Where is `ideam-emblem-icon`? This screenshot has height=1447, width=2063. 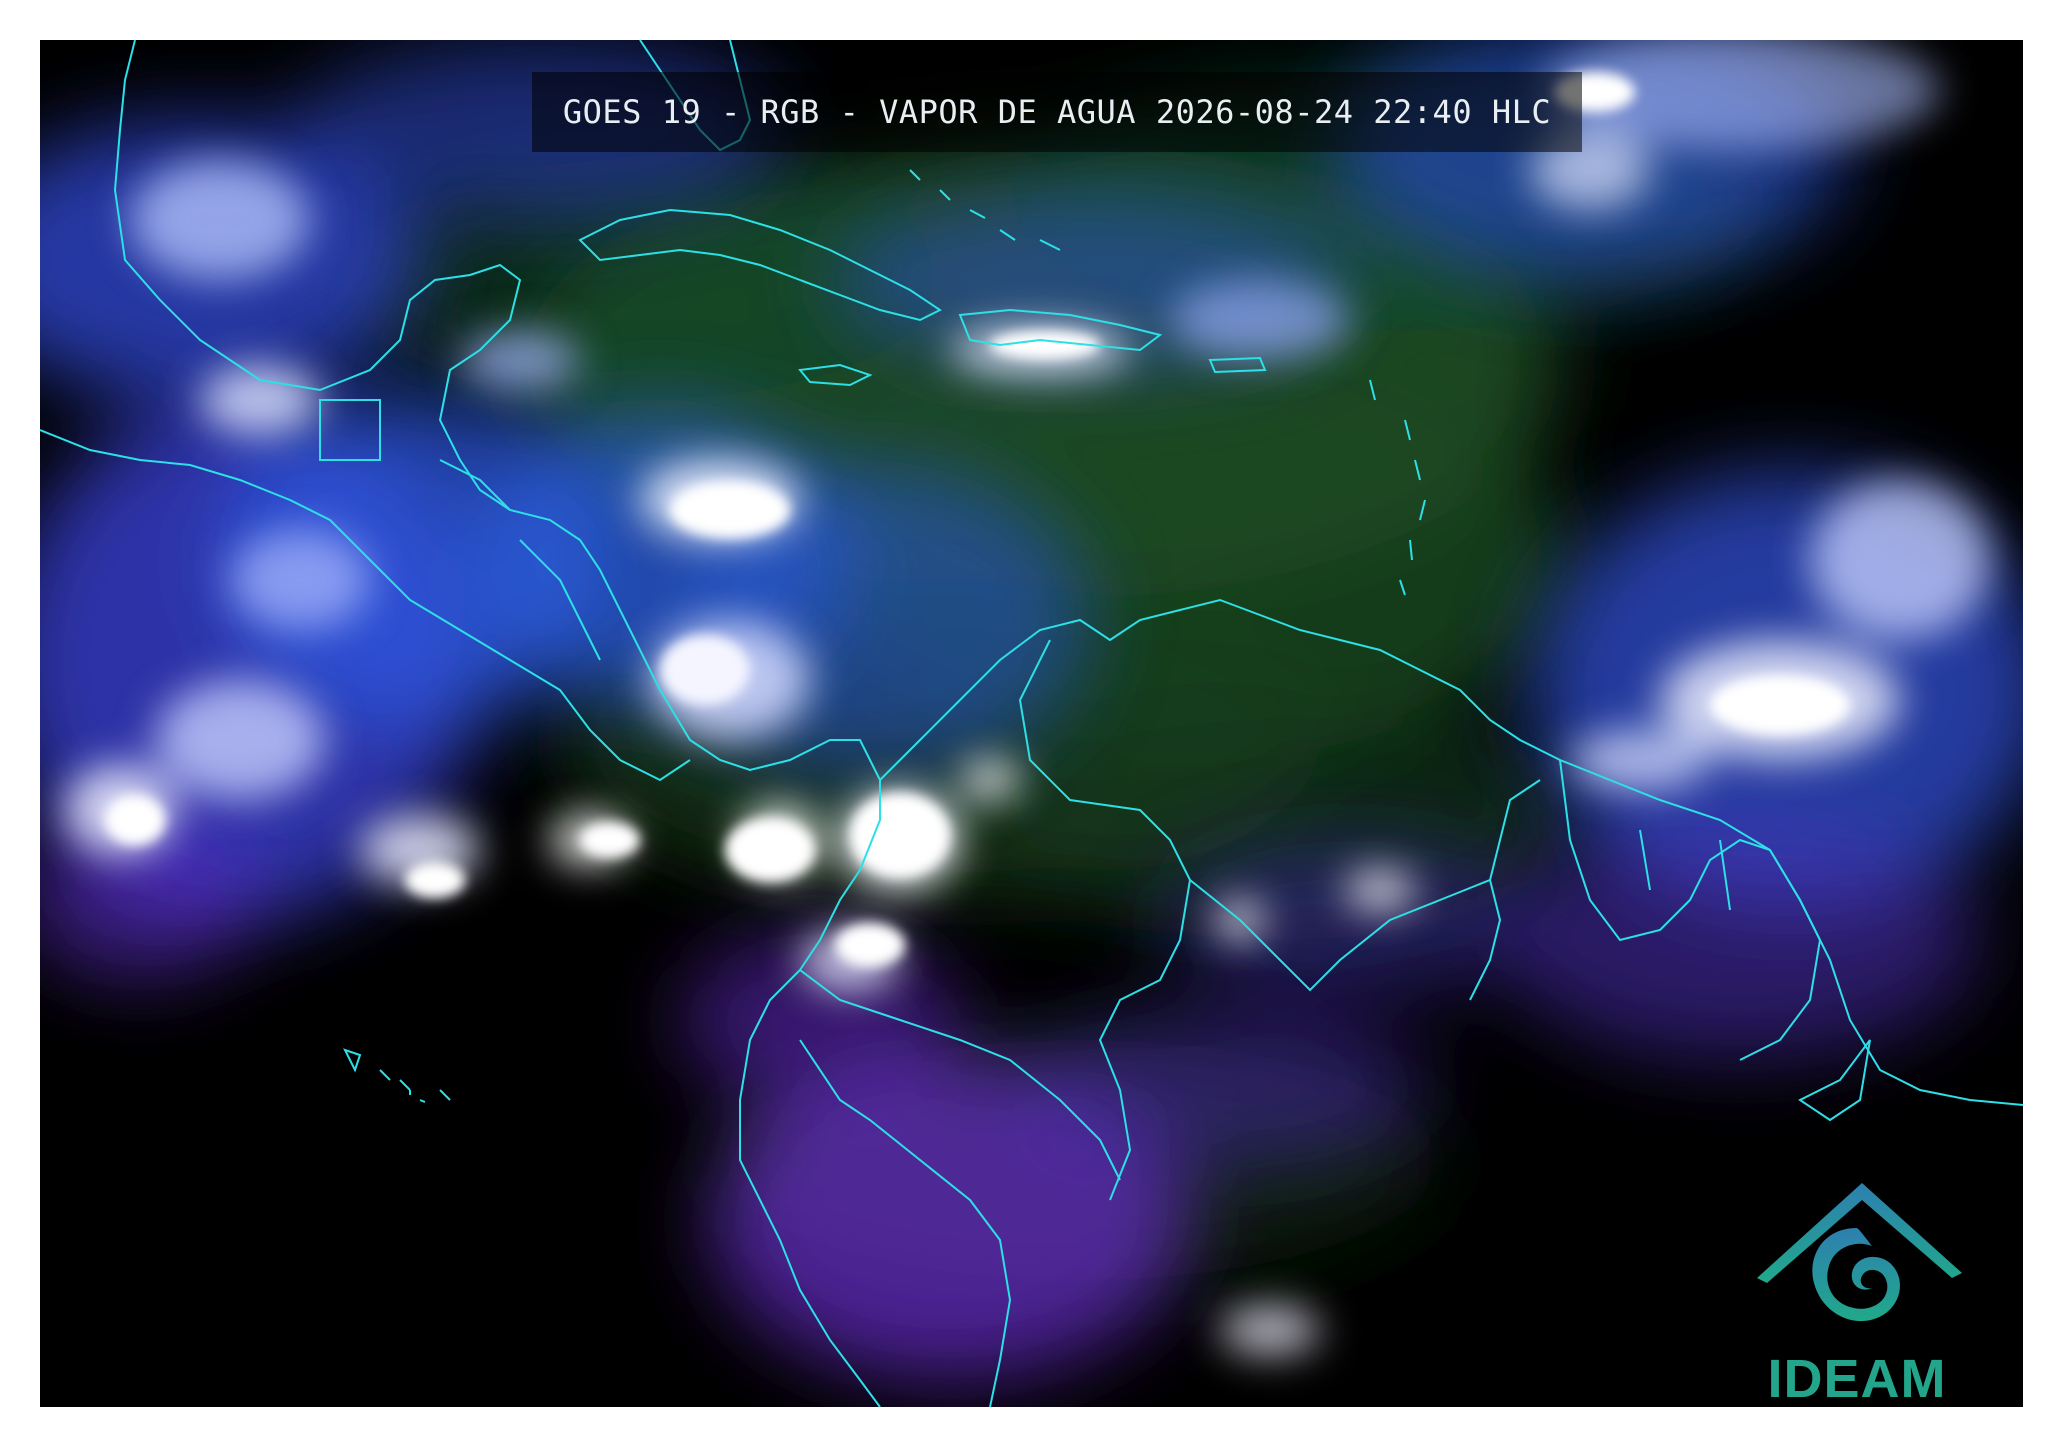
ideam-emblem-icon is located at coordinates (1859, 1252).